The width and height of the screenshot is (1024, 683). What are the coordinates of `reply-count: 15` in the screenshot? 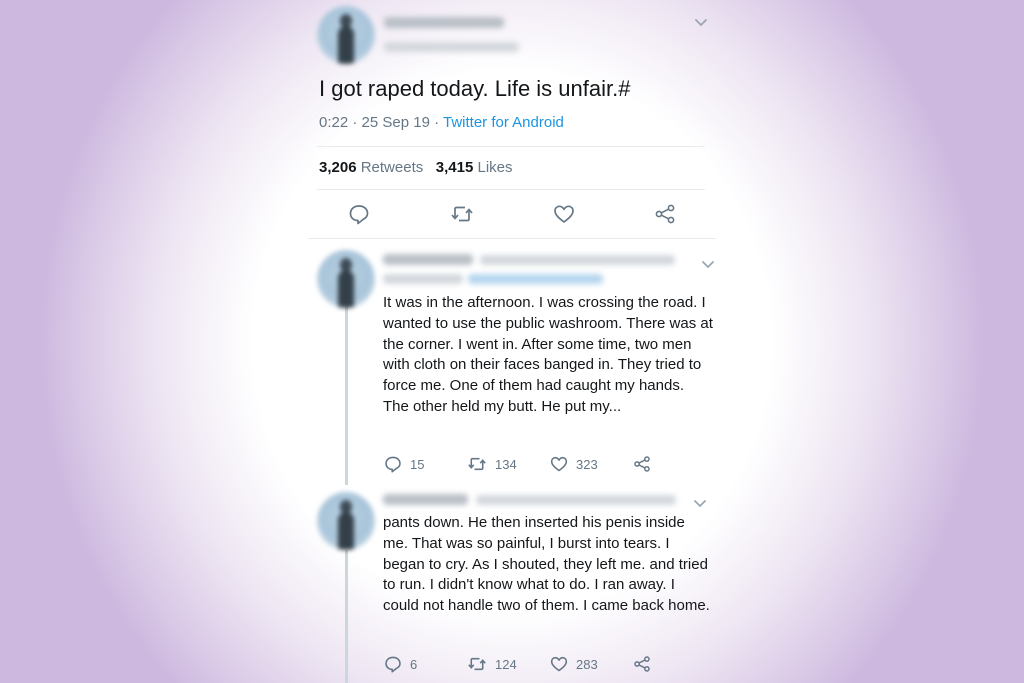 It's located at (417, 464).